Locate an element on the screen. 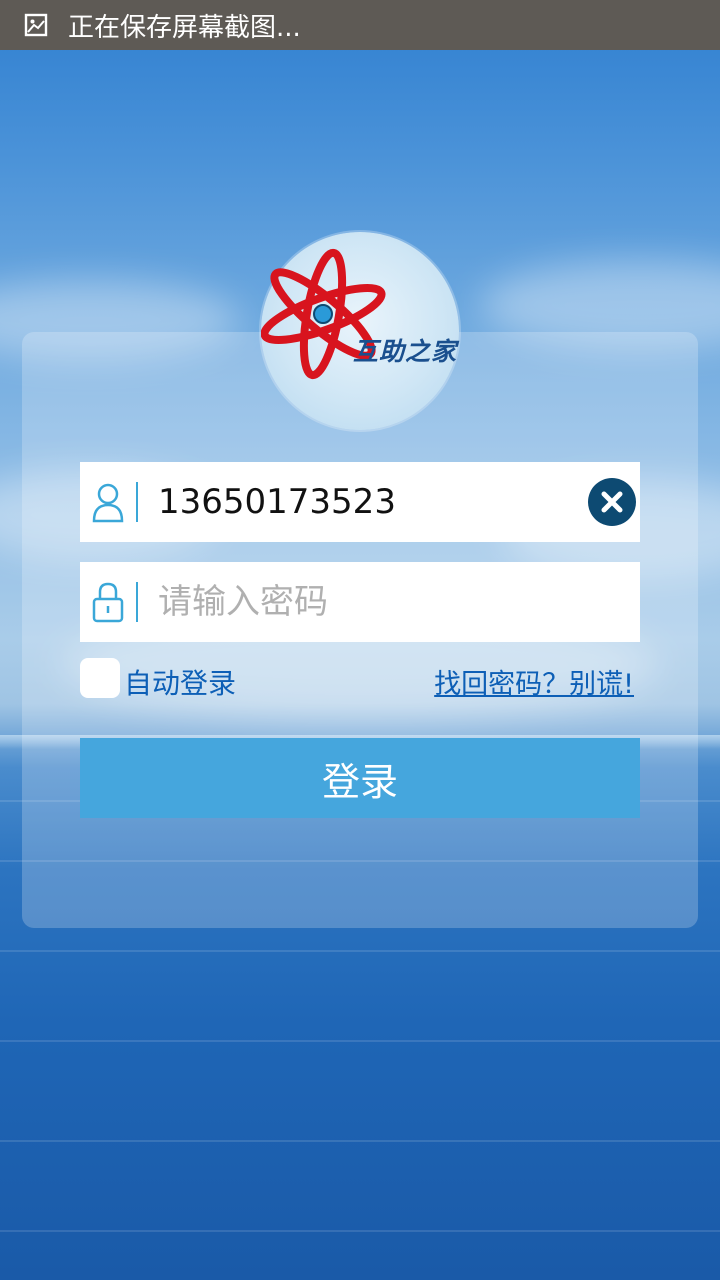  username-row is located at coordinates (360, 502).